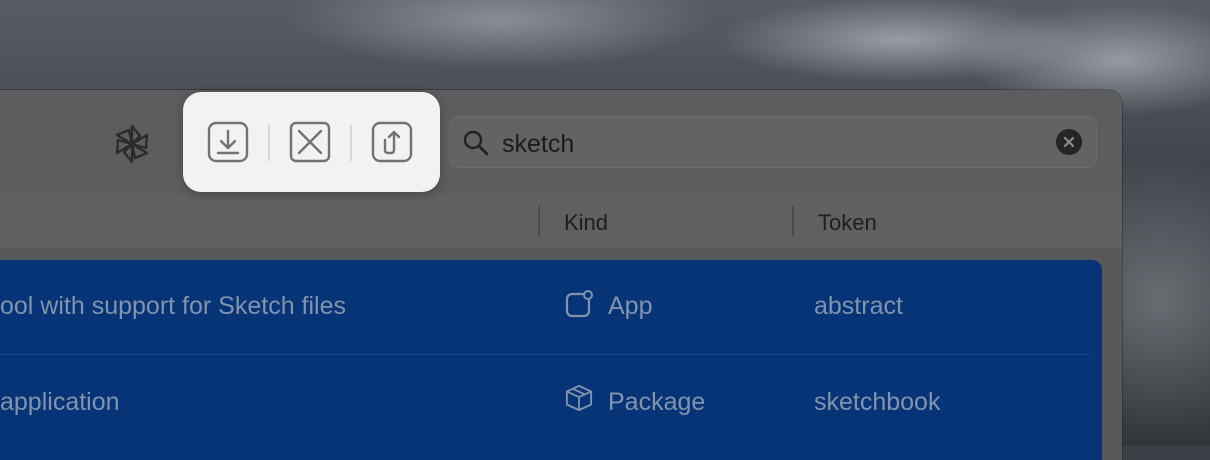 Image resolution: width=1210 pixels, height=460 pixels. I want to click on search-field, so click(773, 142).